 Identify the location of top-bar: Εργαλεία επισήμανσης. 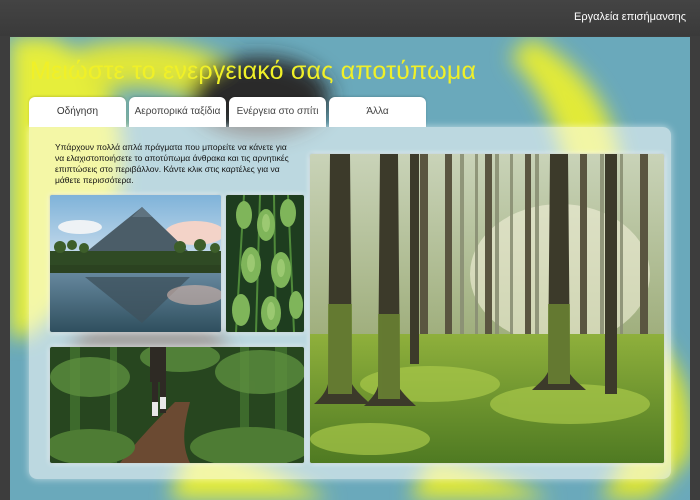
(350, 18).